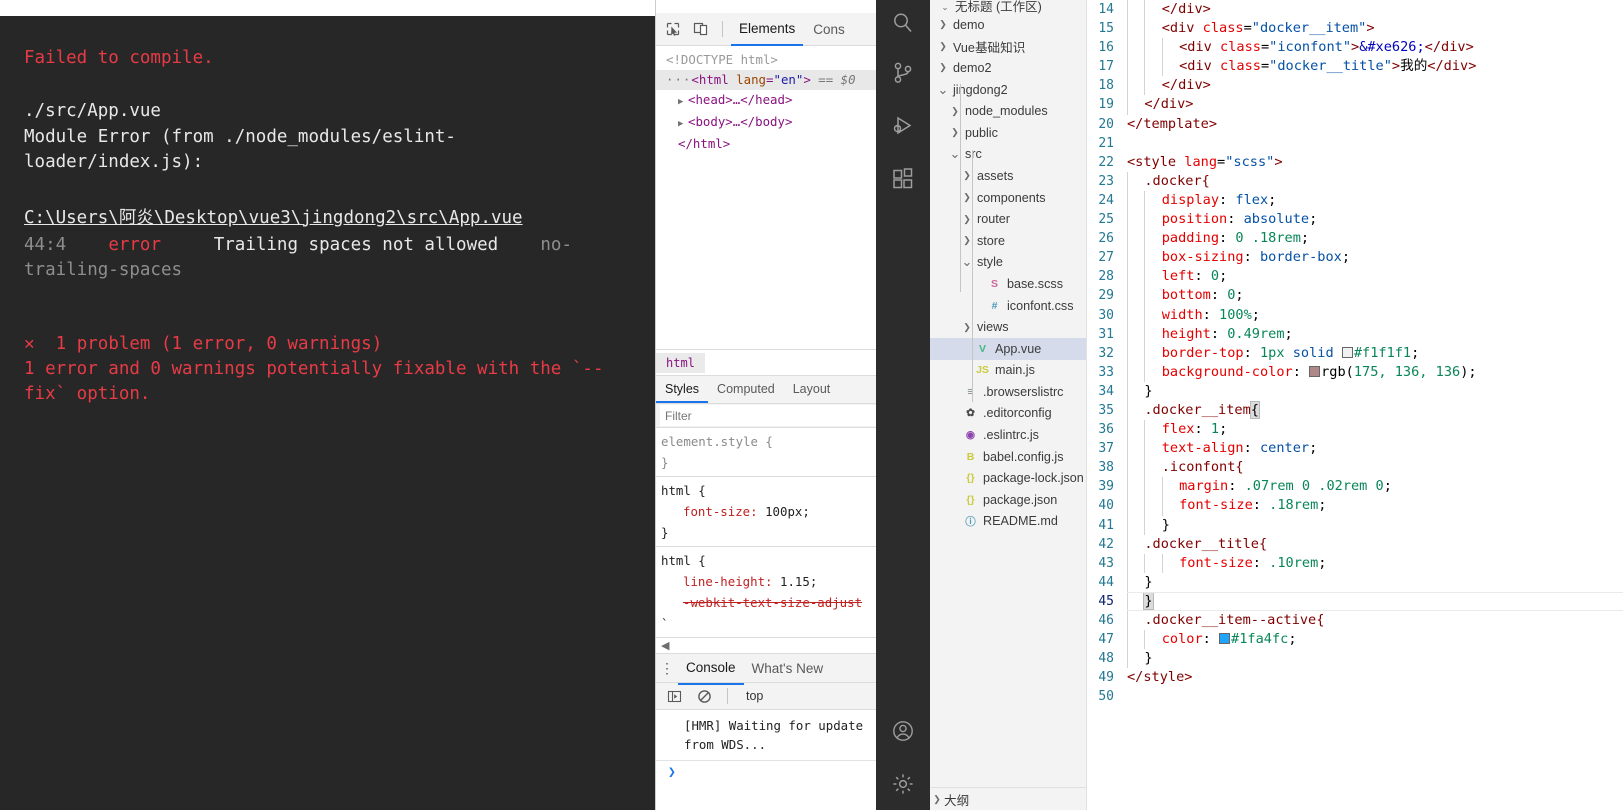  I want to click on color-swatch, so click(1225, 639).